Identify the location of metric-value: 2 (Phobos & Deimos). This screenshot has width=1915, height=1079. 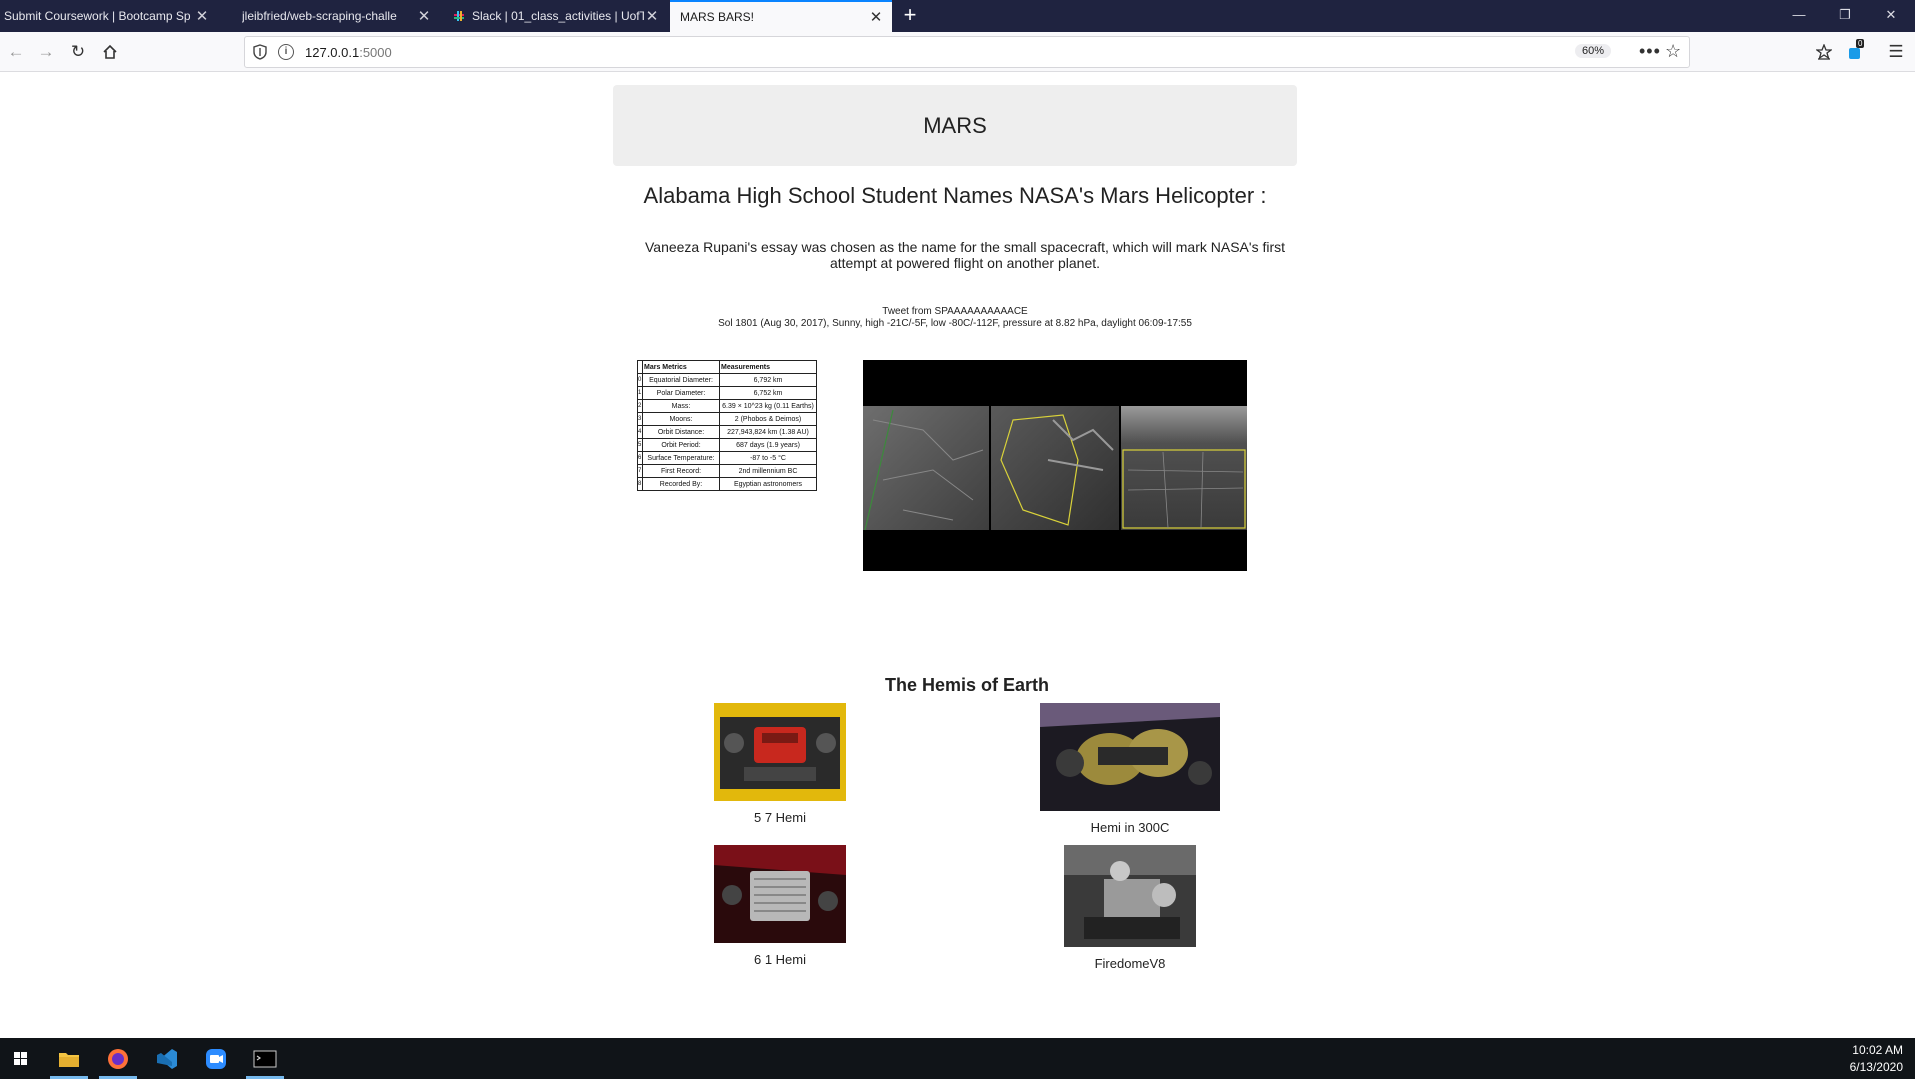
(768, 419).